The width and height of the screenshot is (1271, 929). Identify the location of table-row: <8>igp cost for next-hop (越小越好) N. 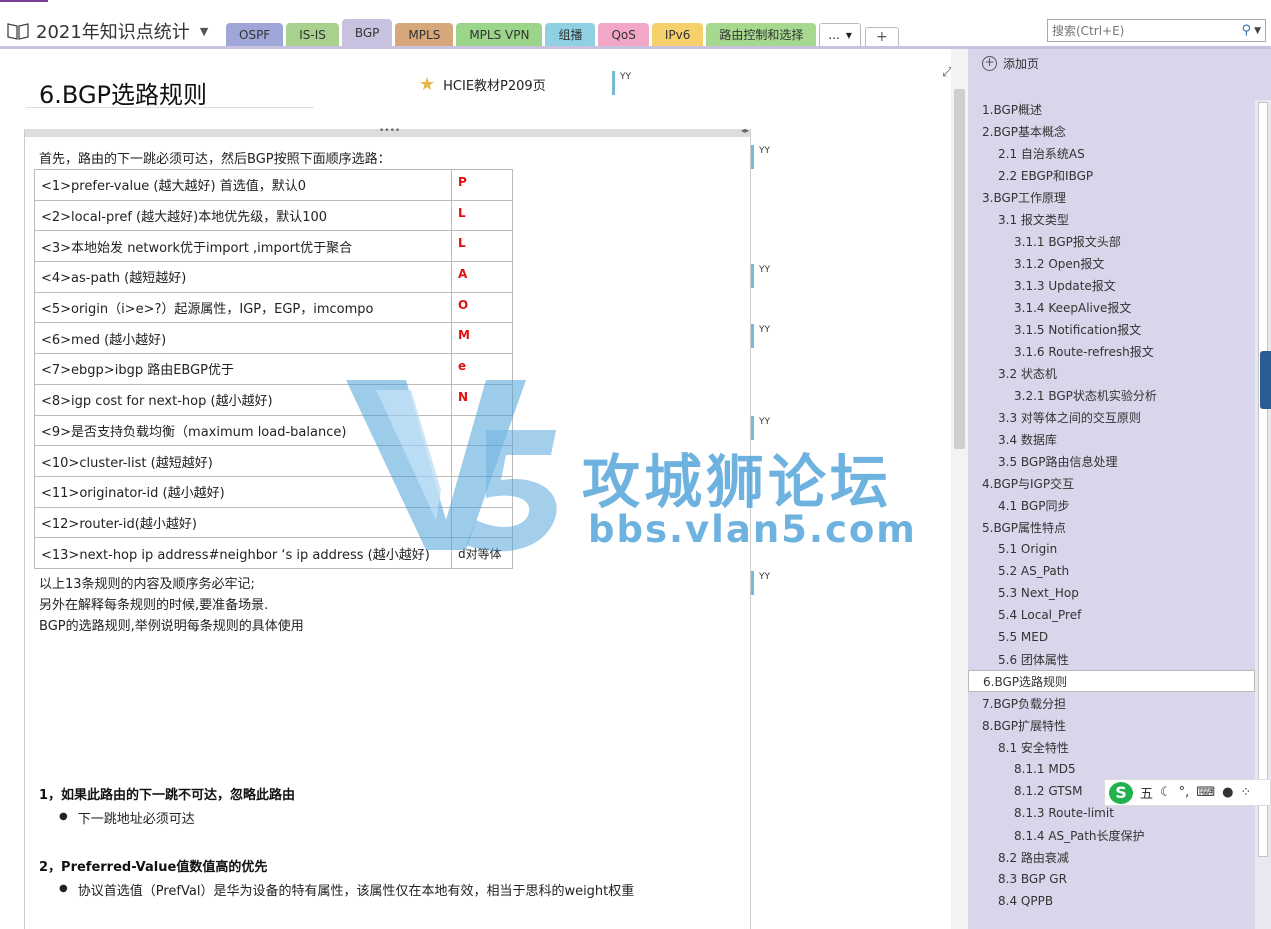
(273, 399).